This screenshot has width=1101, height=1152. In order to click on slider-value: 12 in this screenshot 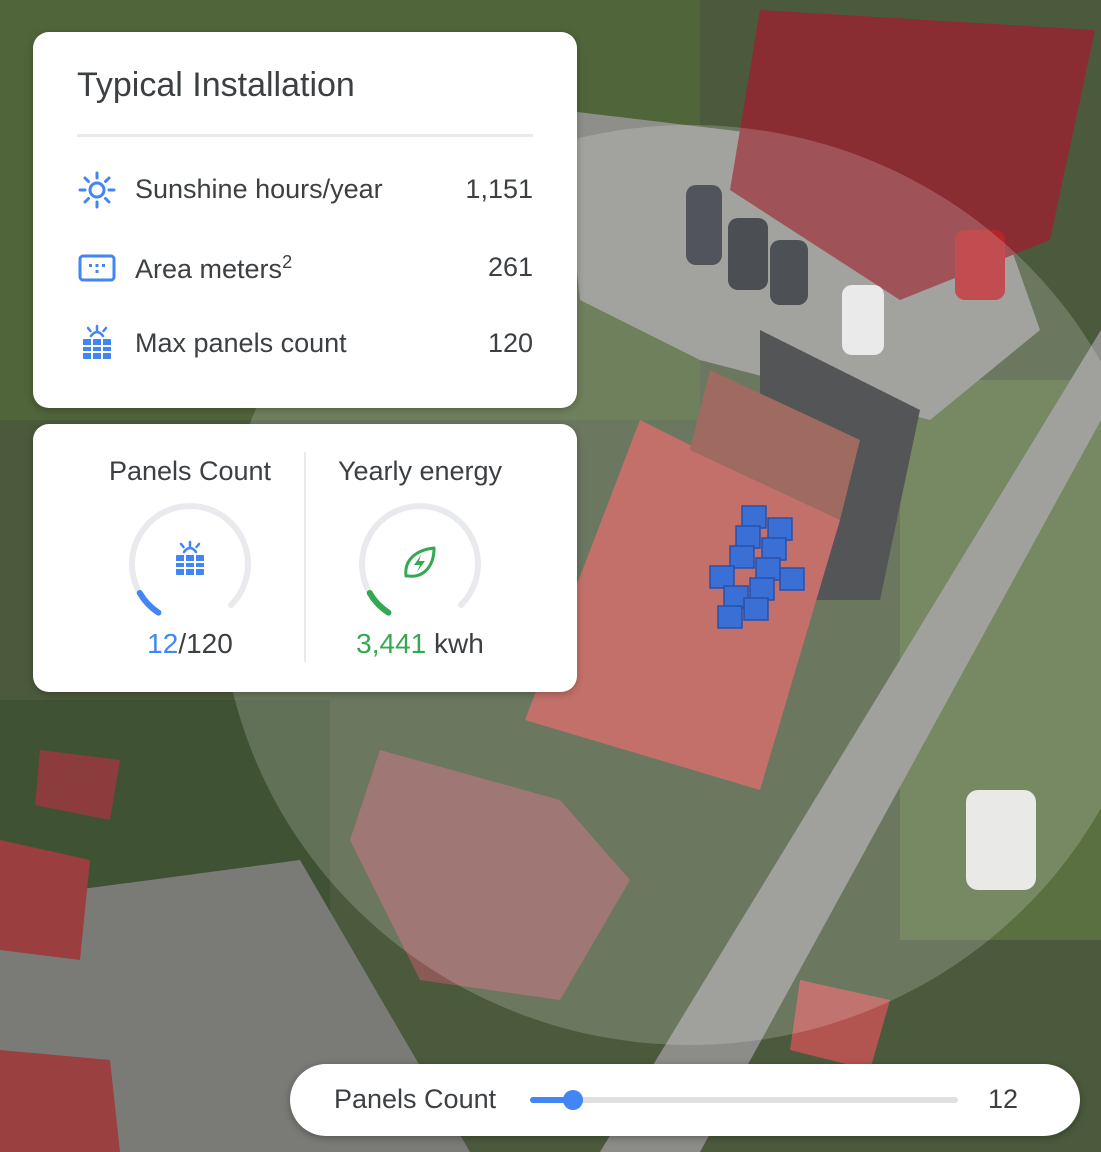, I will do `click(1002, 1099)`.